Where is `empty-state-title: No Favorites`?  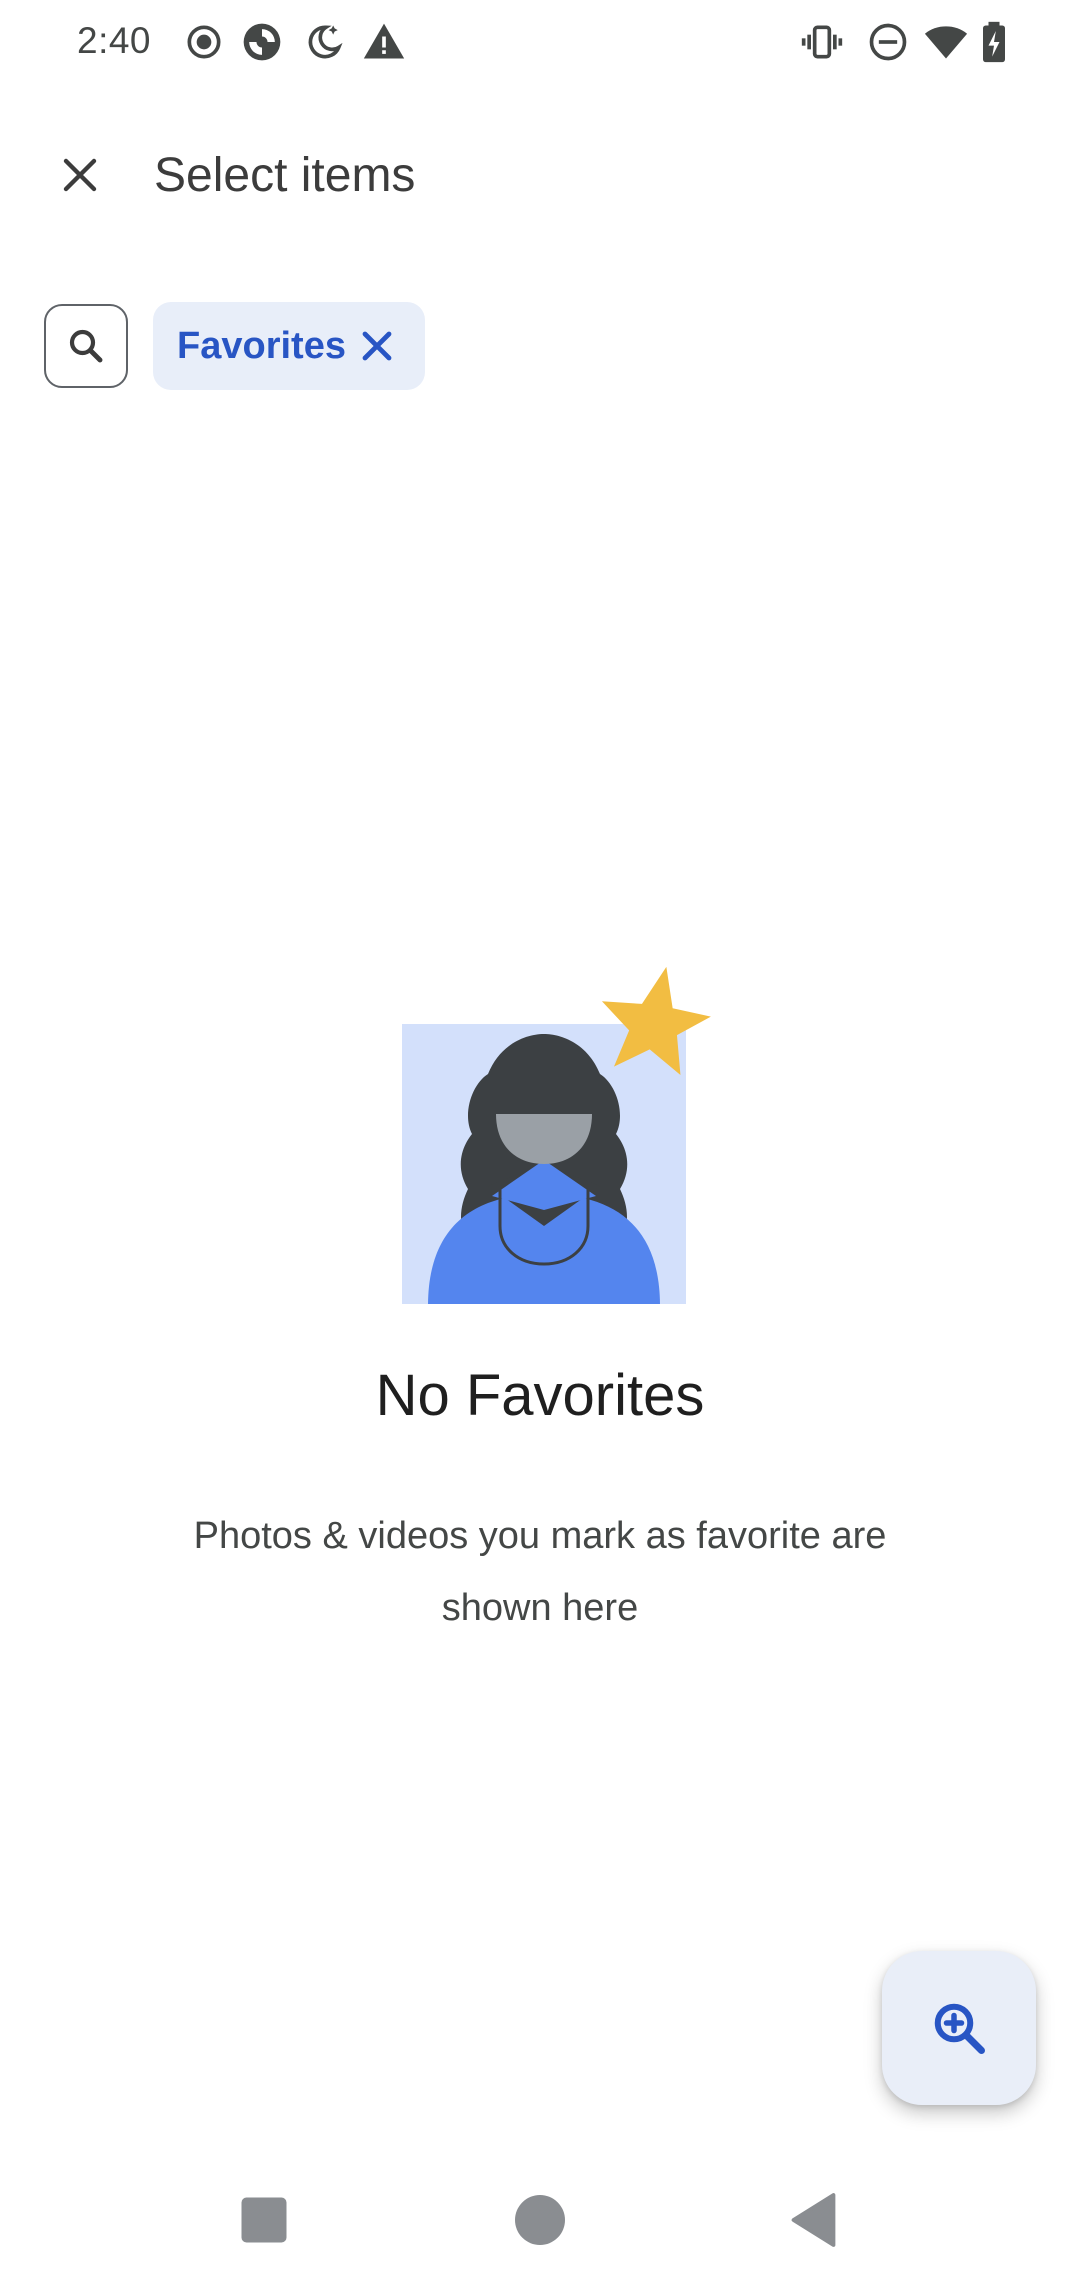 empty-state-title: No Favorites is located at coordinates (540, 1395).